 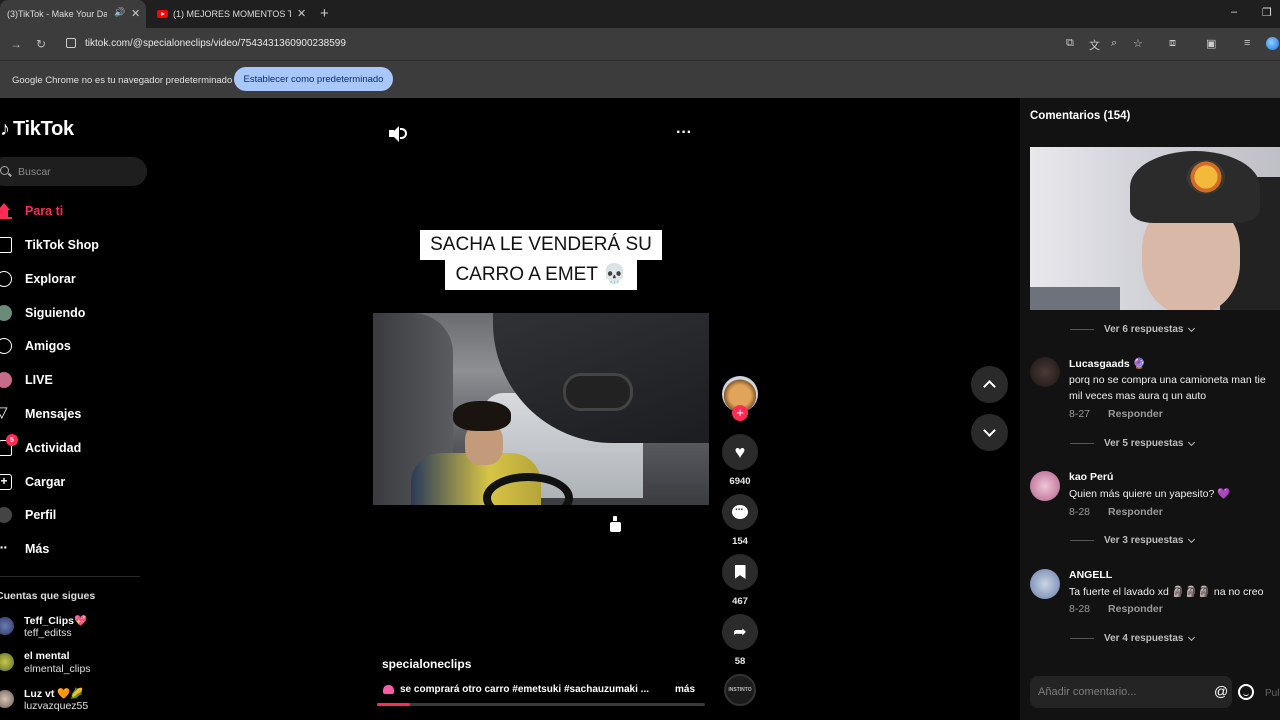 I want to click on like-button: ♥, so click(x=740, y=452).